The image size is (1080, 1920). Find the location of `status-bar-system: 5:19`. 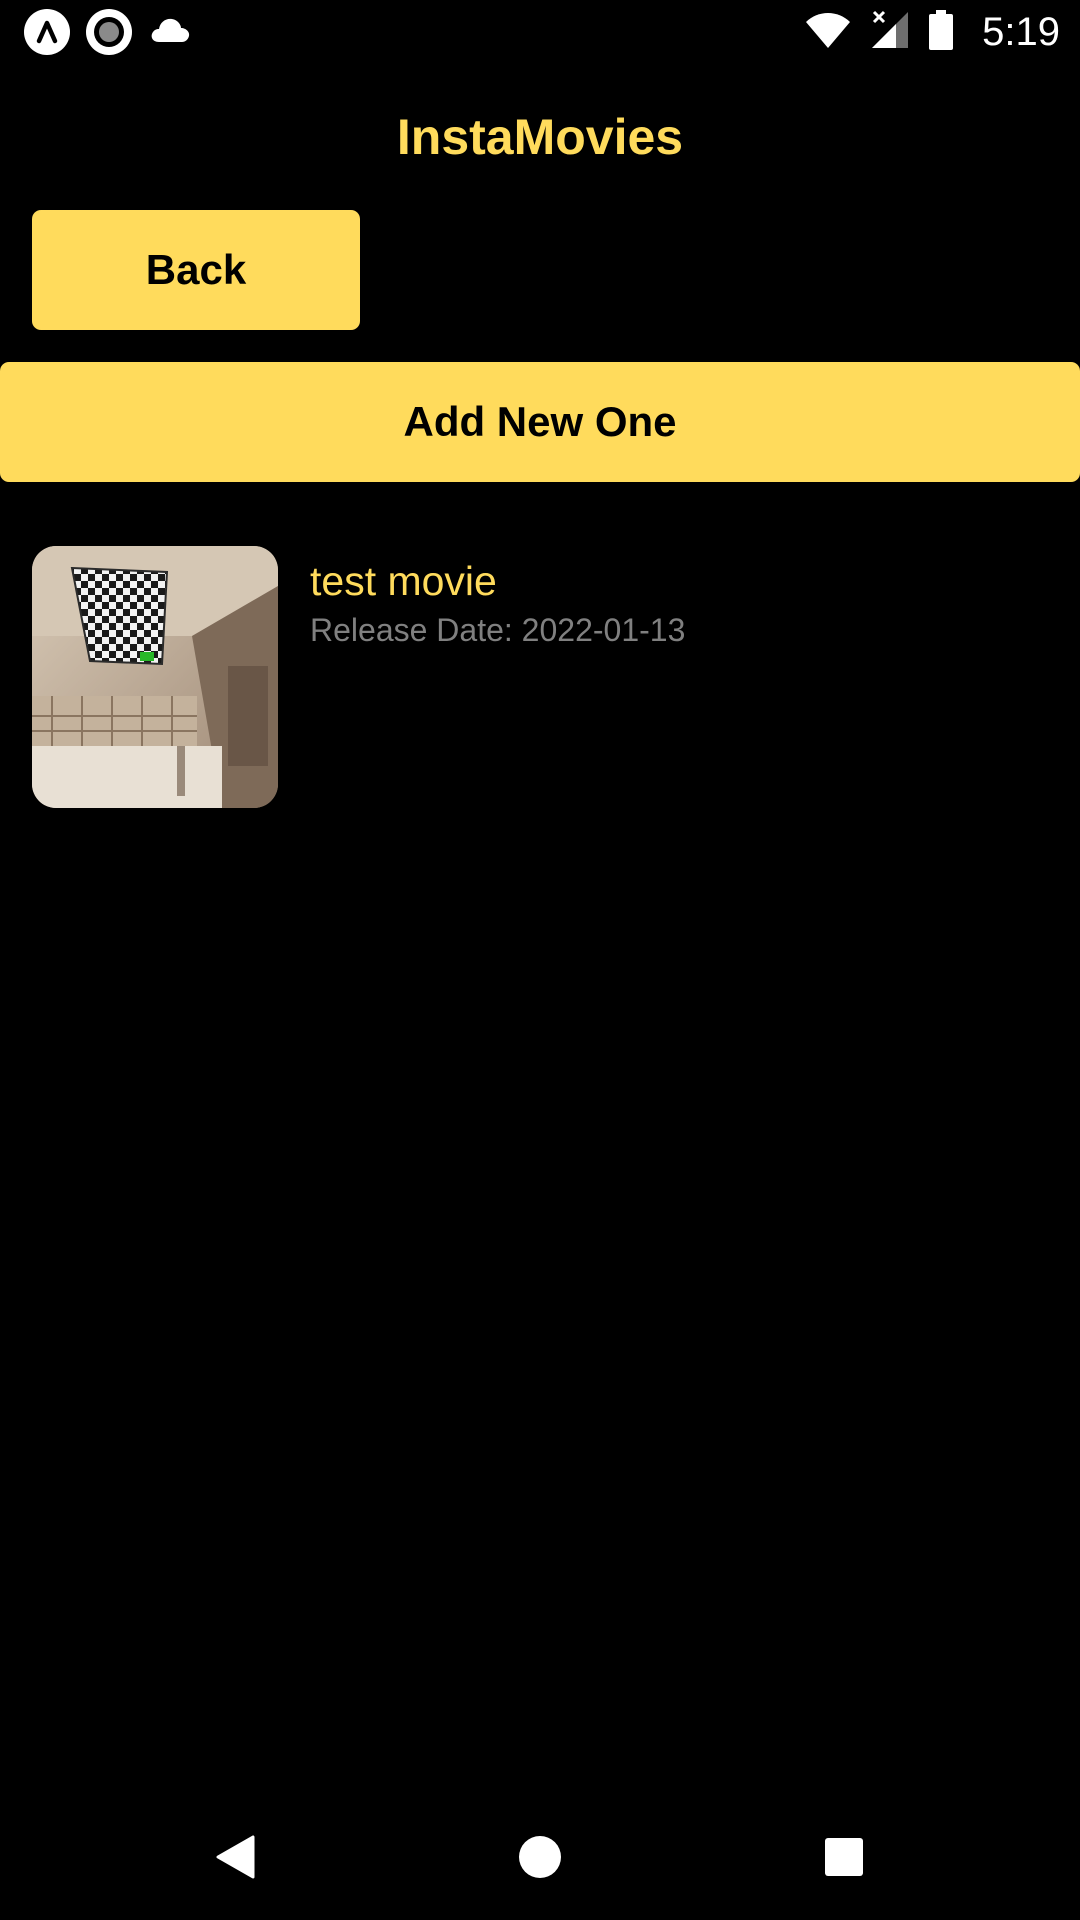

status-bar-system: 5:19 is located at coordinates (932, 32).